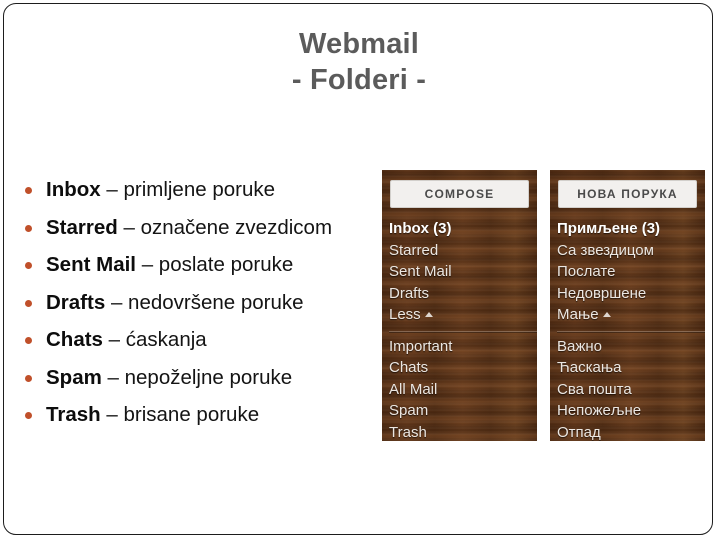  Describe the element at coordinates (216, 302) in the screenshot. I see `folder-description: nedovršene poruke` at that location.